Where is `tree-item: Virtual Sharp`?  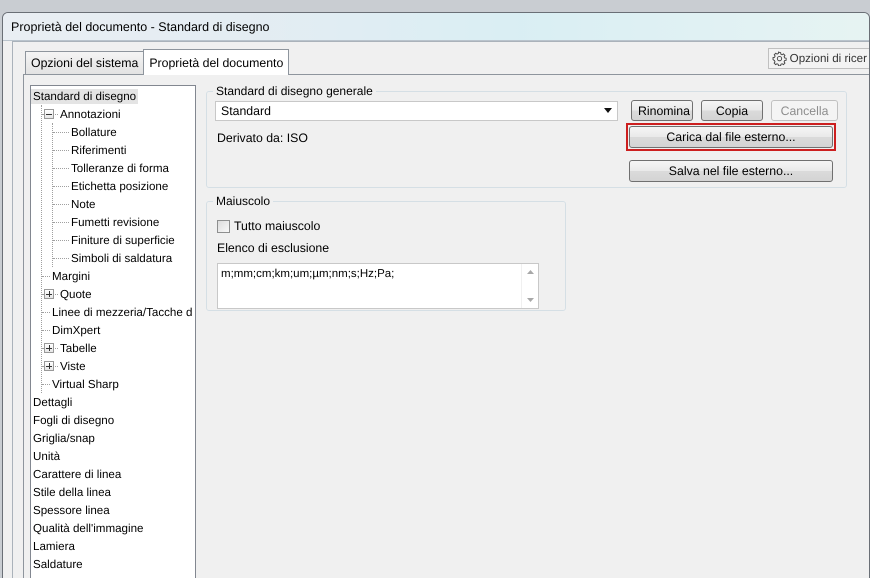
tree-item: Virtual Sharp is located at coordinates (85, 384).